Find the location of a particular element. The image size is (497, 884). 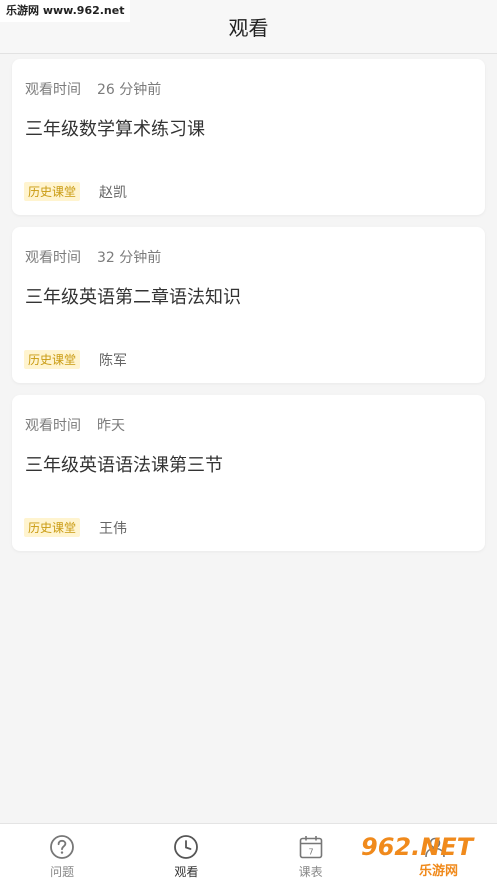

watch-time-row: 观看时间 昨天 is located at coordinates (75, 425).